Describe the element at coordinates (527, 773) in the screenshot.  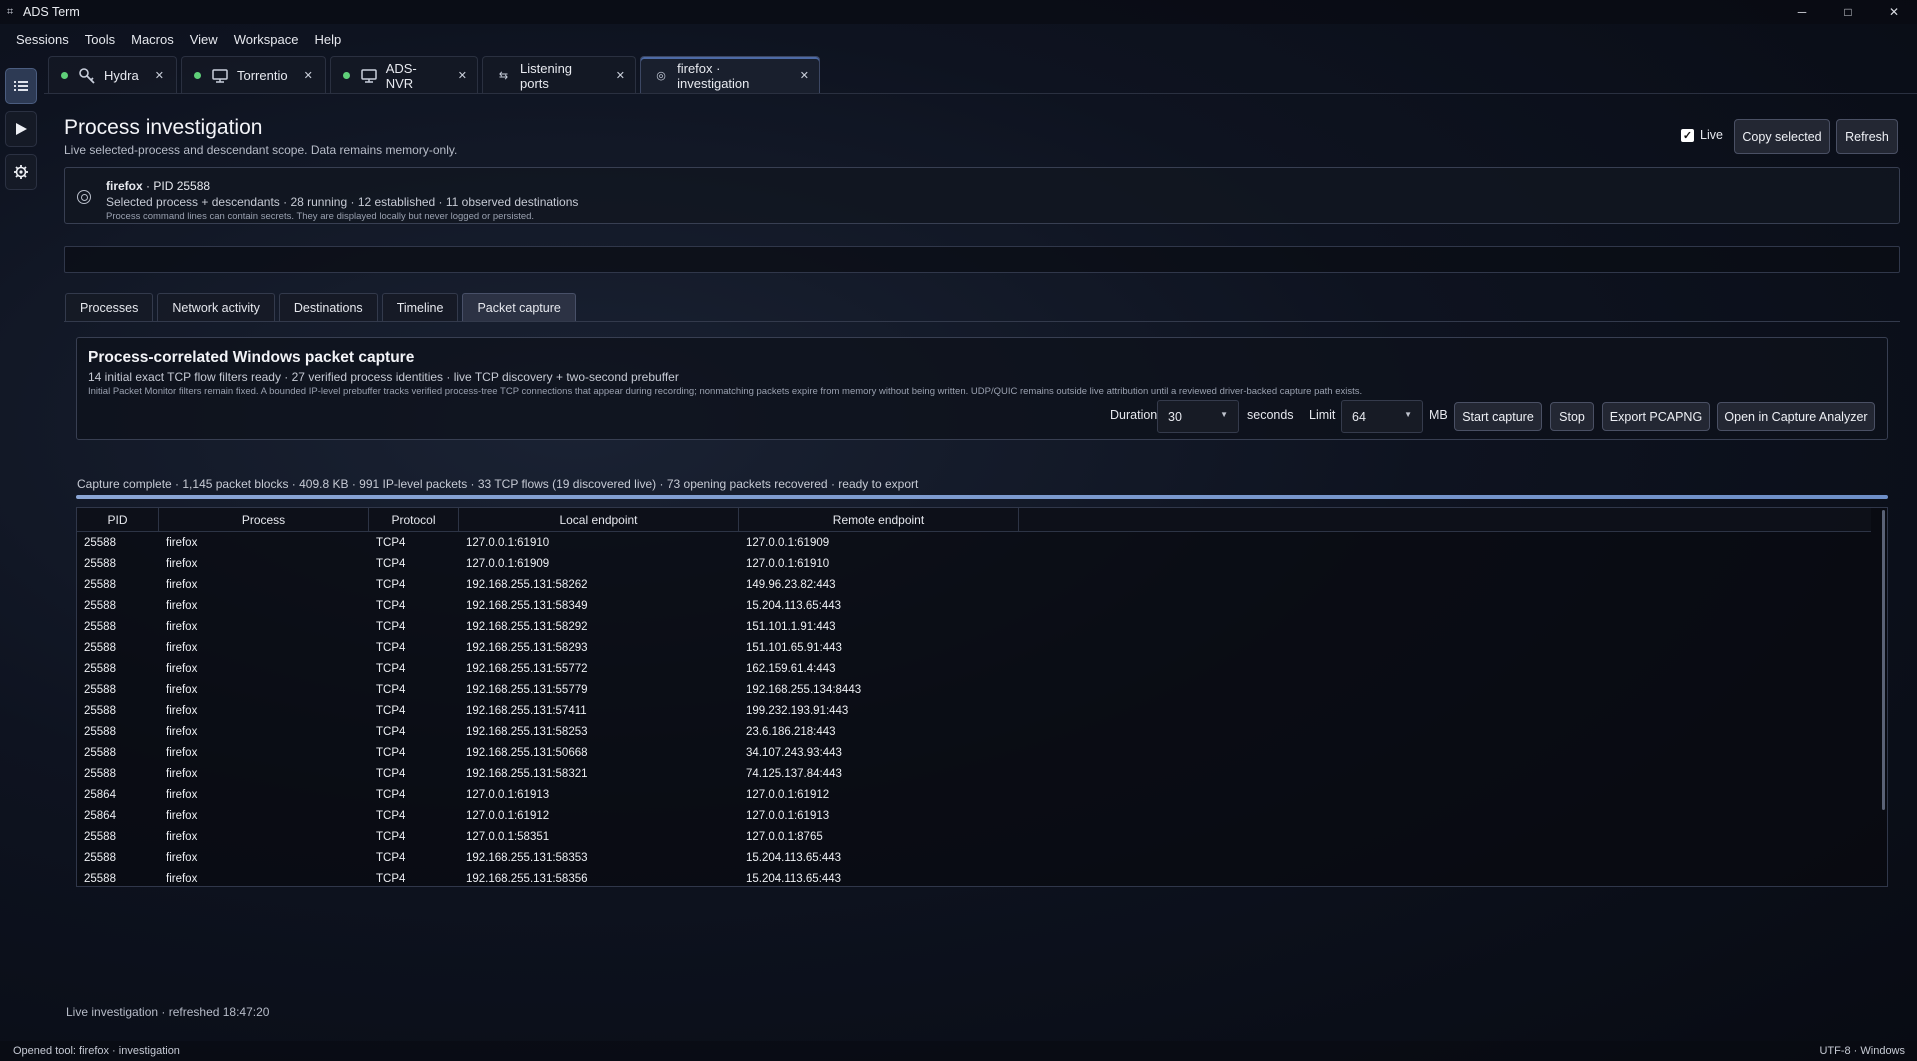
I see `cell-local-endpoint: 192.168.255.131:58321` at that location.